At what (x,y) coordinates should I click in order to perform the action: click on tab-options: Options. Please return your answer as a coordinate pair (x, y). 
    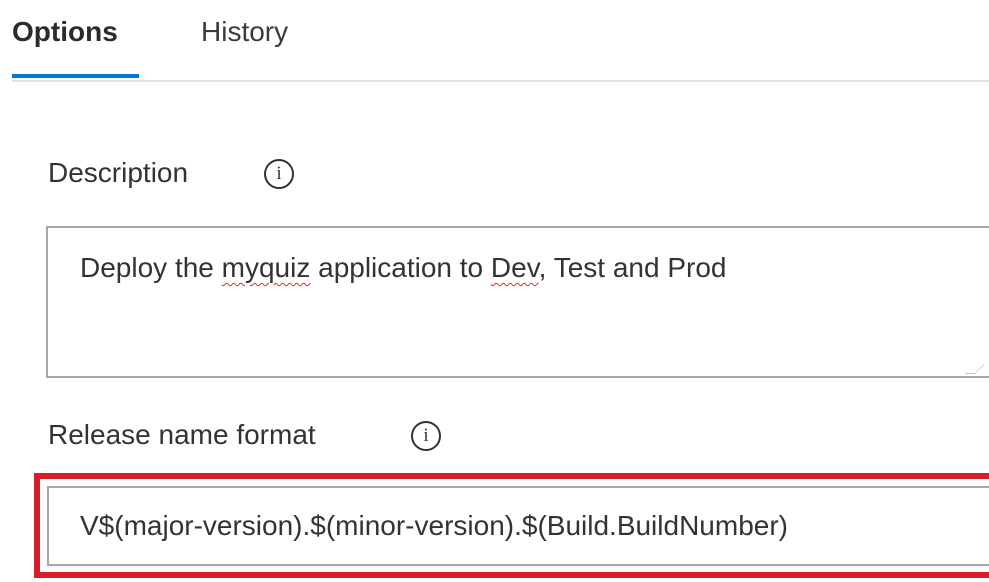
    Looking at the image, I should click on (65, 32).